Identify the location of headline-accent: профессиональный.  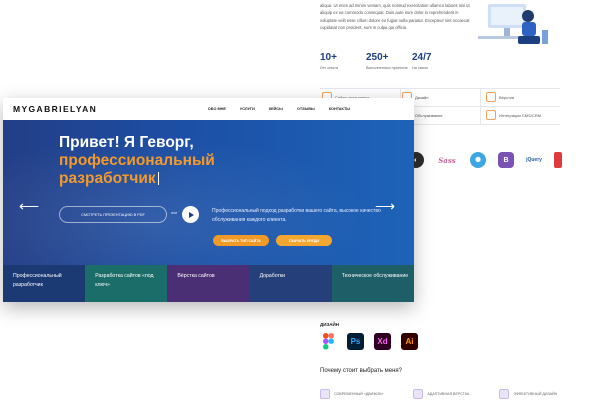
(137, 160).